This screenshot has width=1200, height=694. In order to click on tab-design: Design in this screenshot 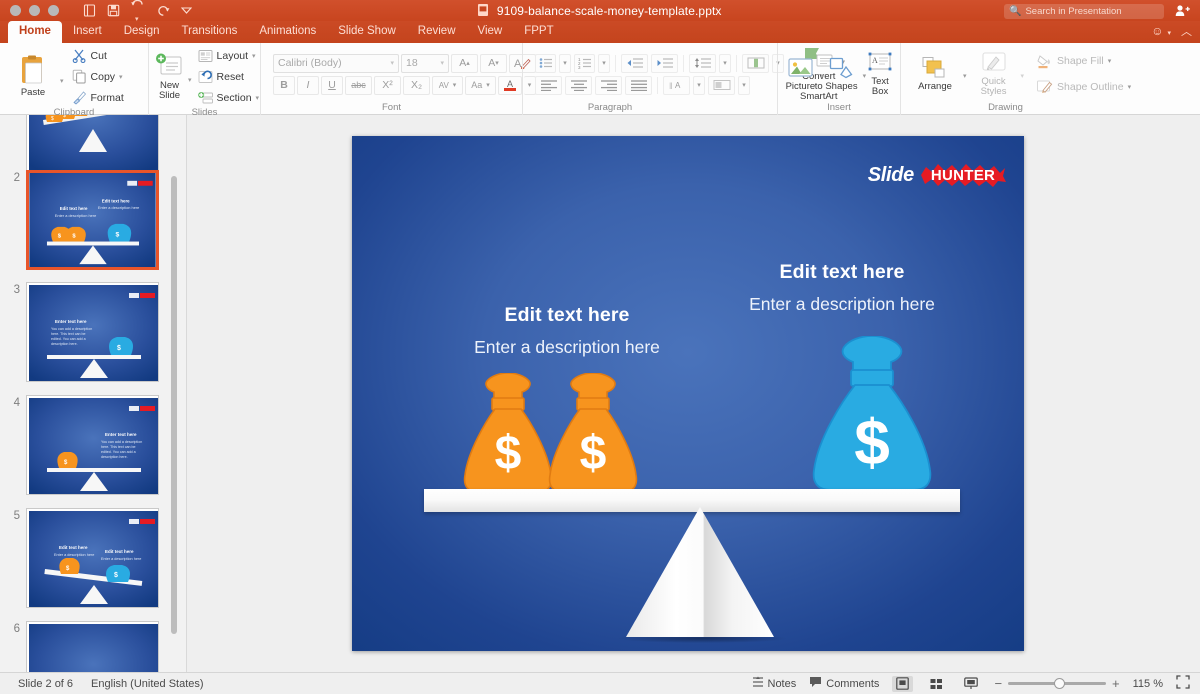, I will do `click(142, 32)`.